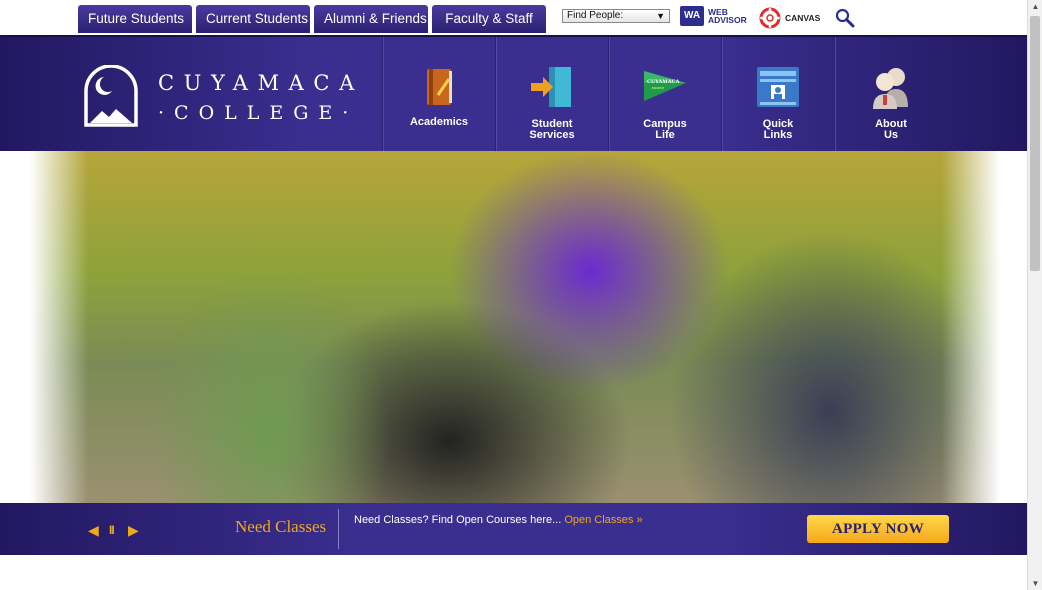 Image resolution: width=1042 pixels, height=590 pixels. Describe the element at coordinates (135, 19) in the screenshot. I see `tab-future-students: Future Students` at that location.